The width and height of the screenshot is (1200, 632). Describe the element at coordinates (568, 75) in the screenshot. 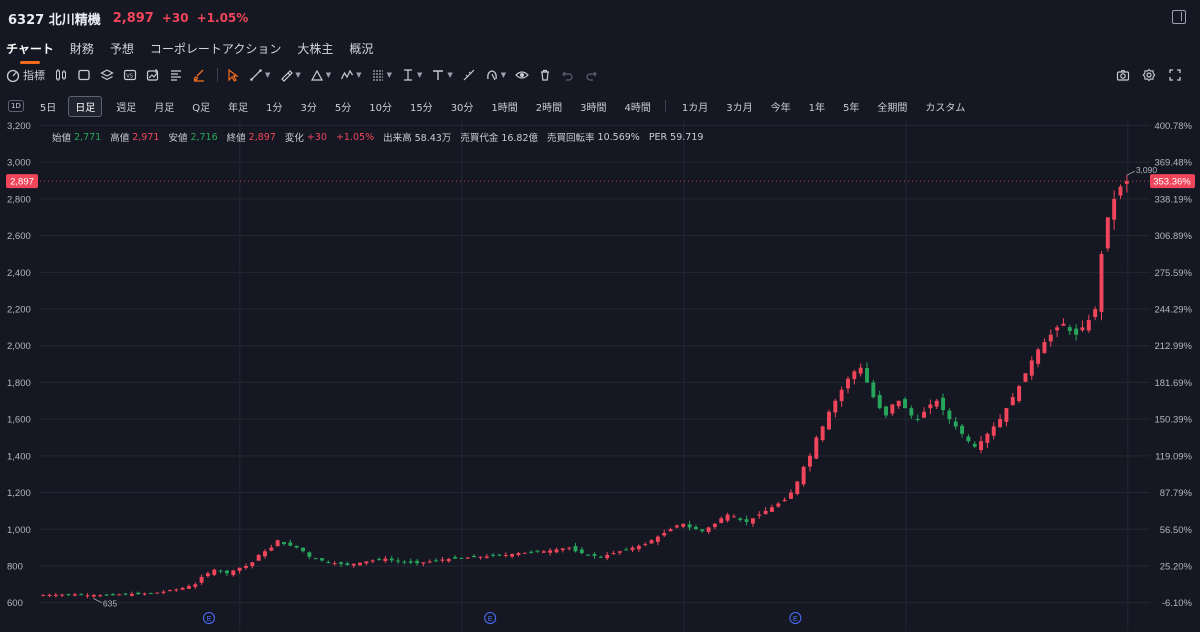

I see `undo-icon` at that location.